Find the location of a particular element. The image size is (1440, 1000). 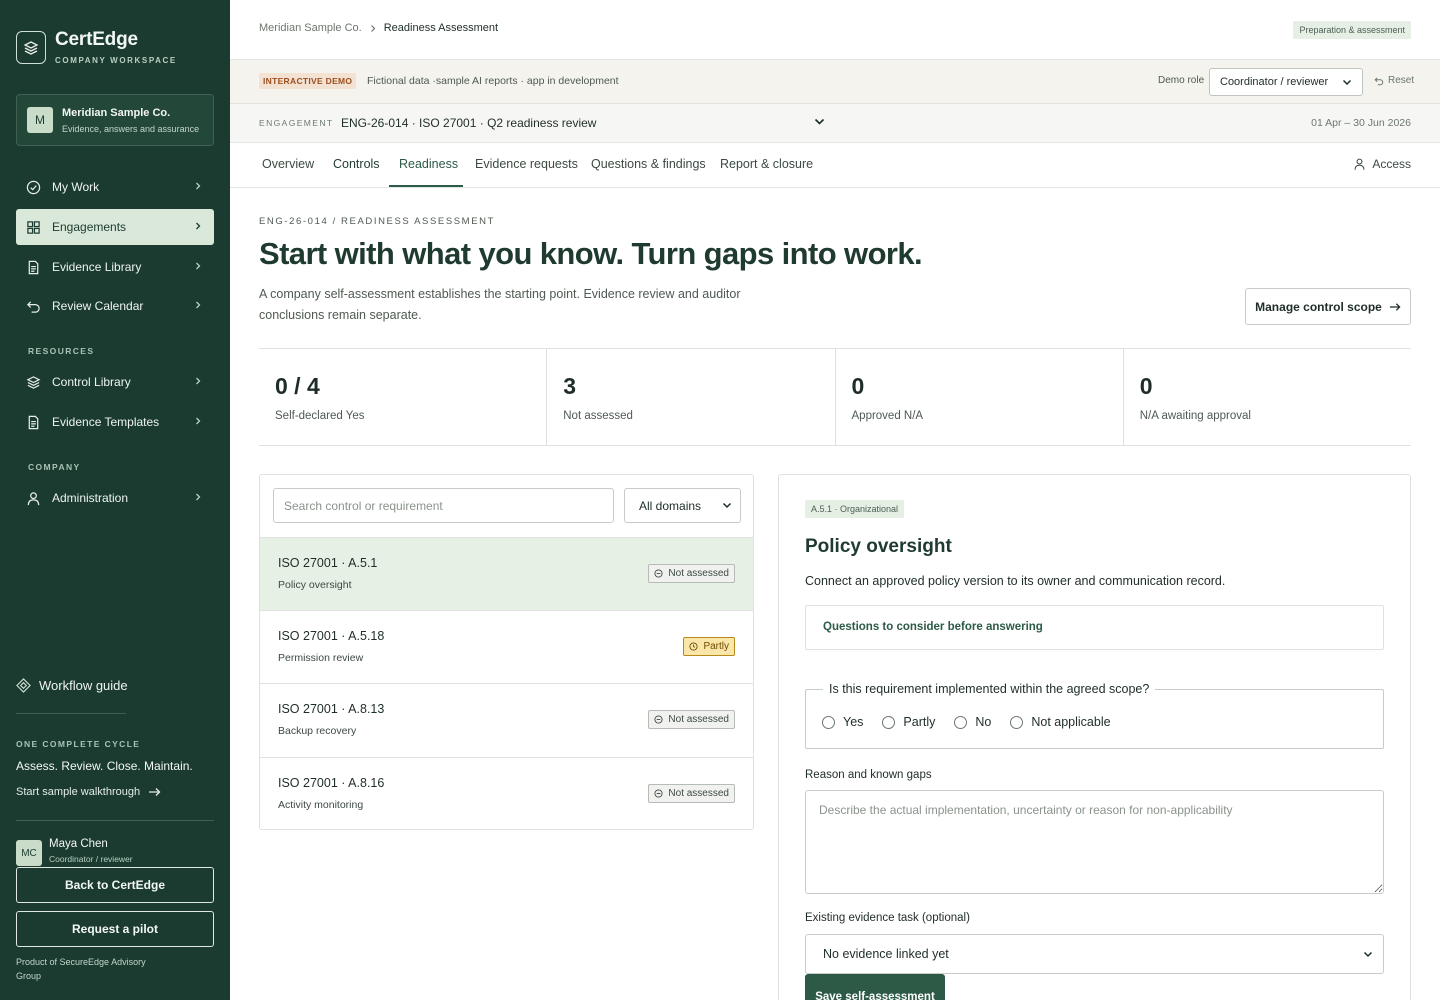

user-name: Maya Chen is located at coordinates (78, 844).